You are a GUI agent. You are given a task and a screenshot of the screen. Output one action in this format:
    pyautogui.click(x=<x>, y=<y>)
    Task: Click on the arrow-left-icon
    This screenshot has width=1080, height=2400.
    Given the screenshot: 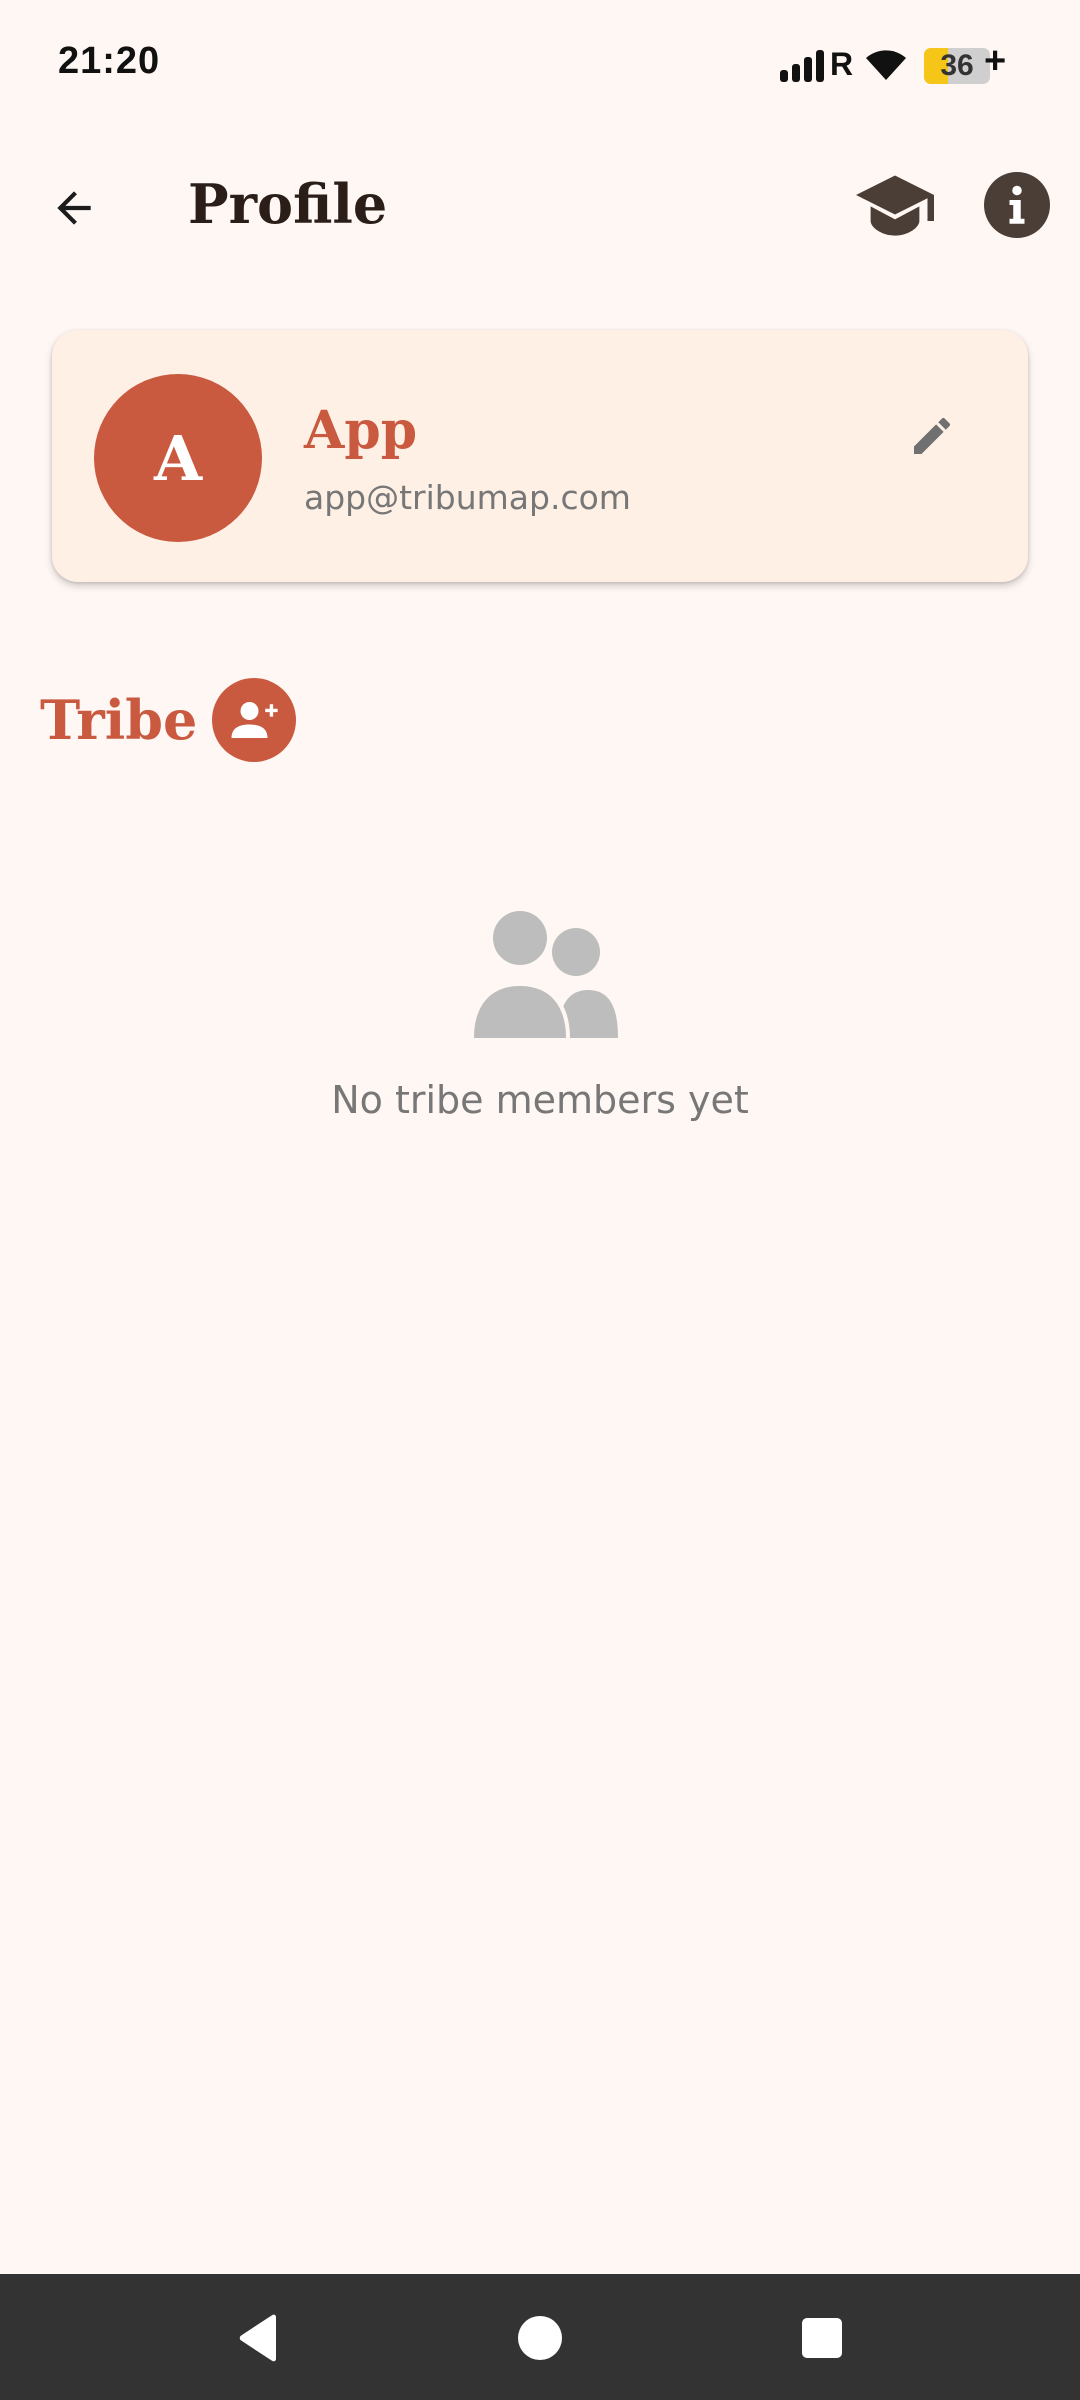 What is the action you would take?
    pyautogui.click(x=74, y=208)
    